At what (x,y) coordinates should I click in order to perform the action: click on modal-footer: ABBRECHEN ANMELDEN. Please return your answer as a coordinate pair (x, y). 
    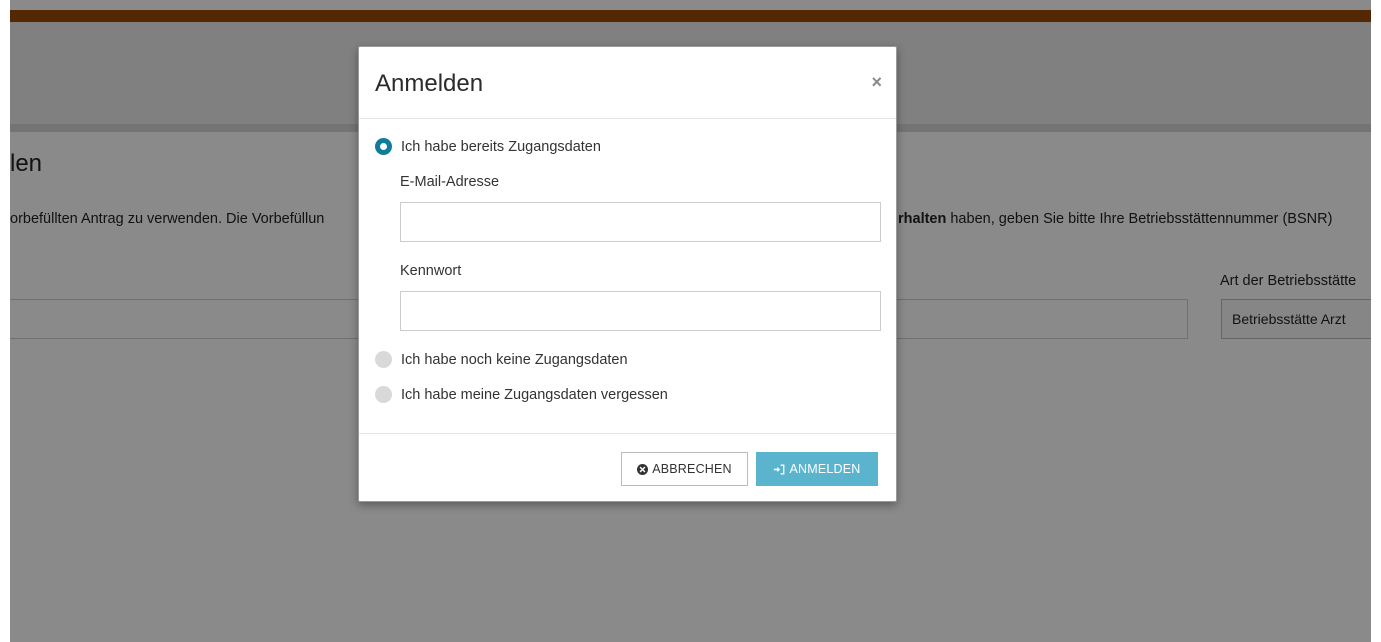
    Looking at the image, I should click on (627, 468).